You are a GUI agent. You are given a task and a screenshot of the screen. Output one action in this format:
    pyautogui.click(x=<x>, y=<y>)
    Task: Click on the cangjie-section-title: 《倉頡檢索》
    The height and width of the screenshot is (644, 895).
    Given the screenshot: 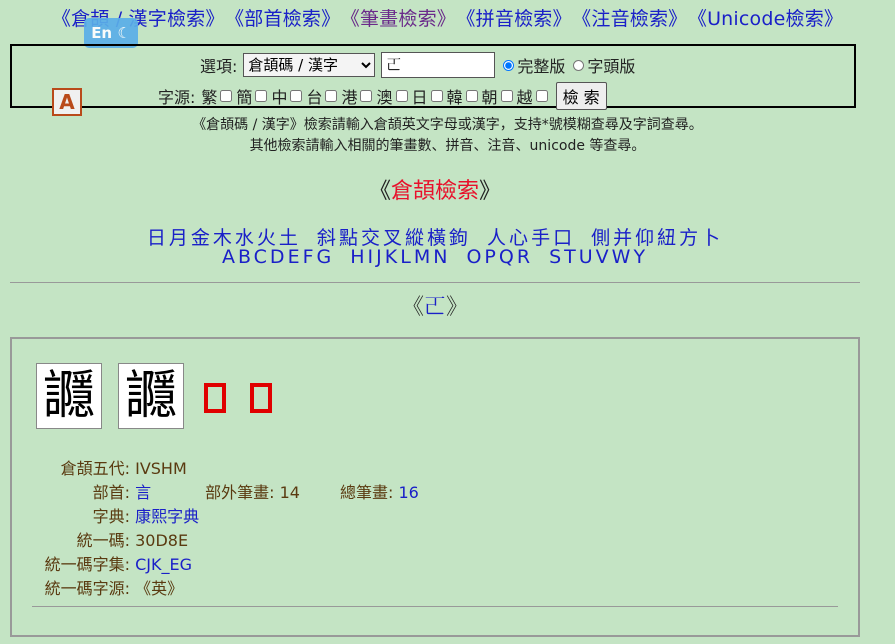 What is the action you would take?
    pyautogui.click(x=435, y=191)
    